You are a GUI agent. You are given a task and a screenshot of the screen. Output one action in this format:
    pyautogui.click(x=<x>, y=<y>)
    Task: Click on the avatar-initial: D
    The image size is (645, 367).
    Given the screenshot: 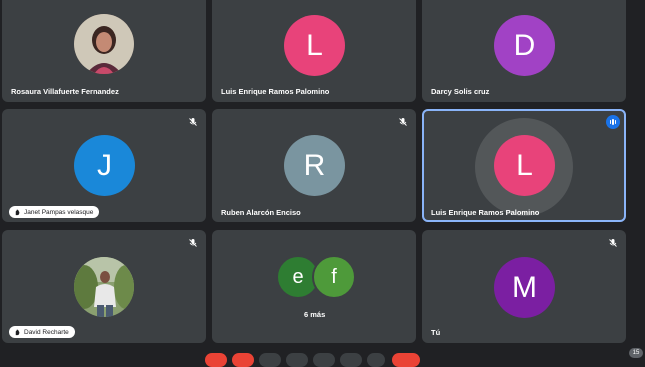 What is the action you would take?
    pyautogui.click(x=524, y=45)
    